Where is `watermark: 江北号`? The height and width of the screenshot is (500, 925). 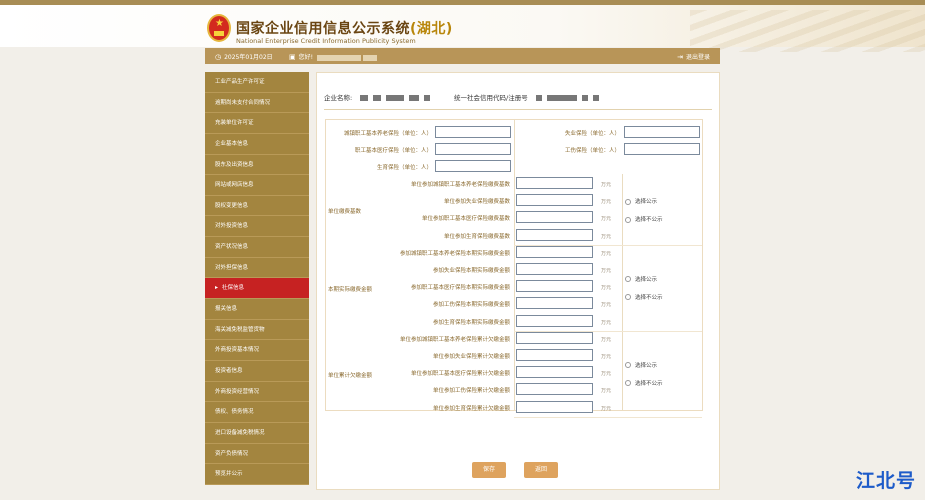
watermark: 江北号 is located at coordinates (886, 481).